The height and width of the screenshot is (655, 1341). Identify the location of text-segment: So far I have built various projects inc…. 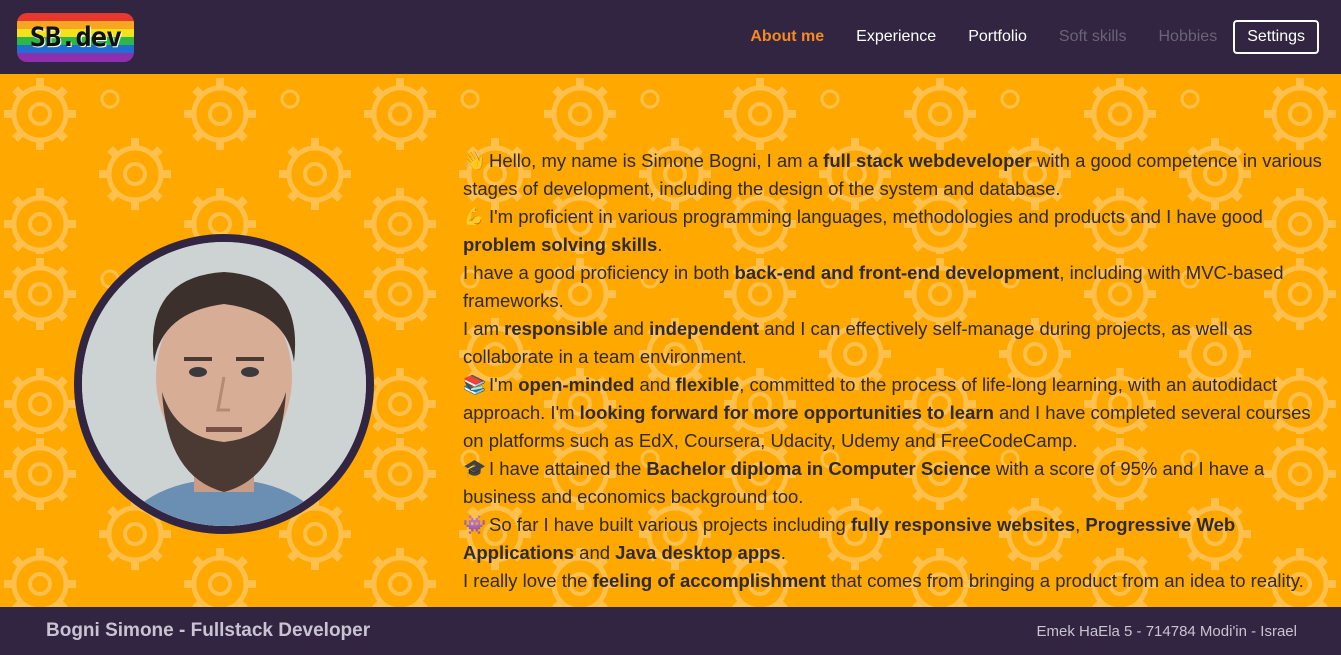
(670, 524).